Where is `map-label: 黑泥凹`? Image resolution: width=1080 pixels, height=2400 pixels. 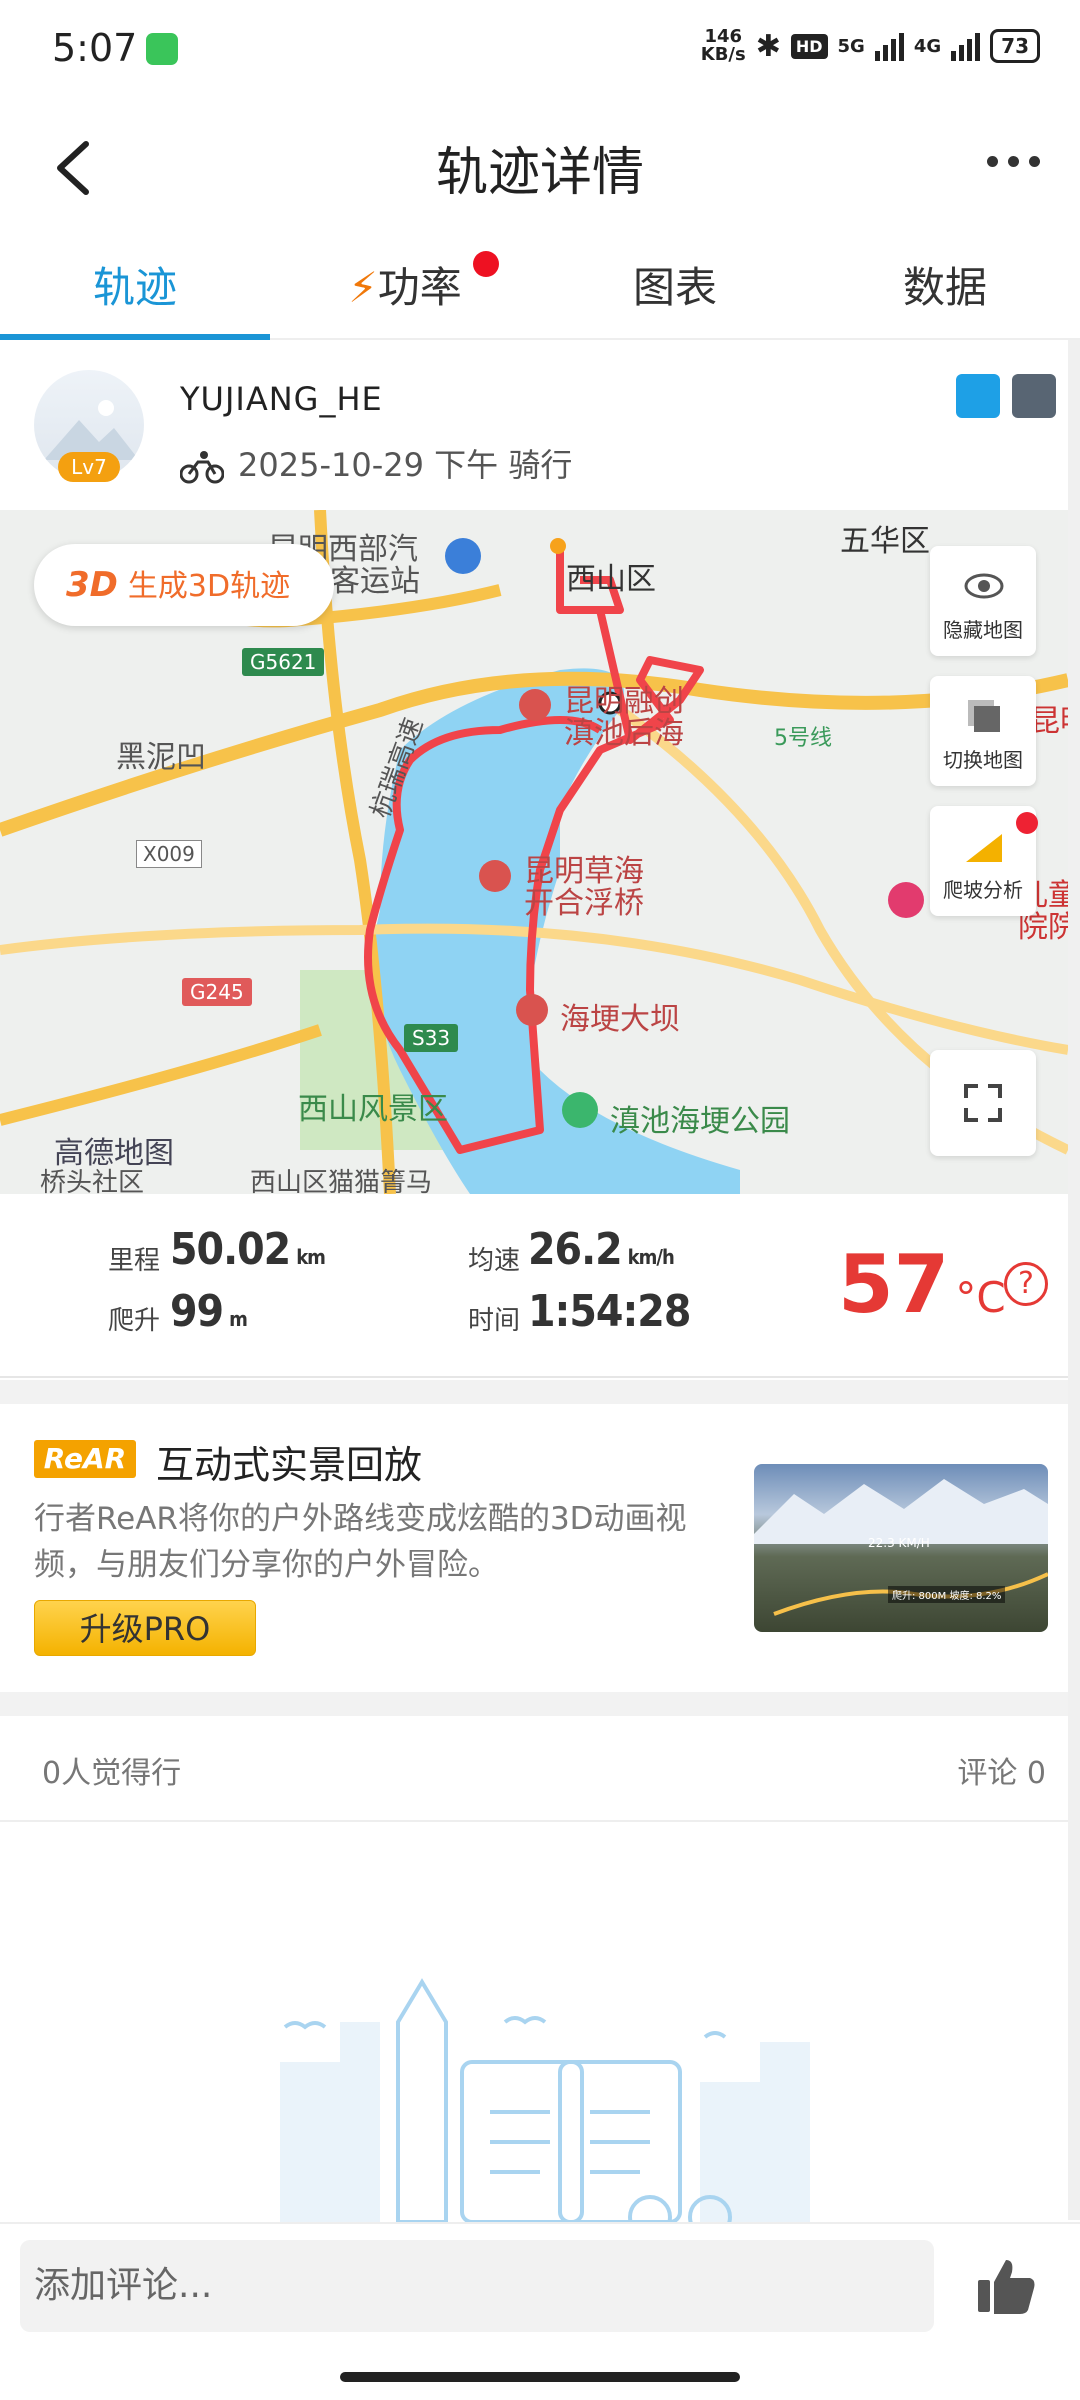
map-label: 黑泥凹 is located at coordinates (161, 757).